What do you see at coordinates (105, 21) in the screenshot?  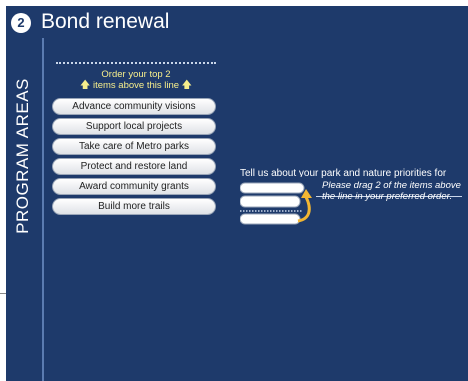 I see `page-title: Bond renewal` at bounding box center [105, 21].